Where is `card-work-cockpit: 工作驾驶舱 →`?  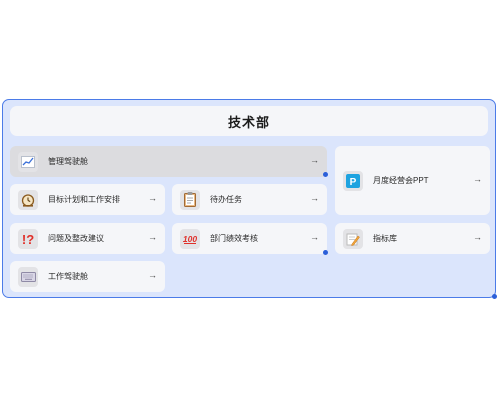
card-work-cockpit: 工作驾驶舱 → is located at coordinates (87, 276).